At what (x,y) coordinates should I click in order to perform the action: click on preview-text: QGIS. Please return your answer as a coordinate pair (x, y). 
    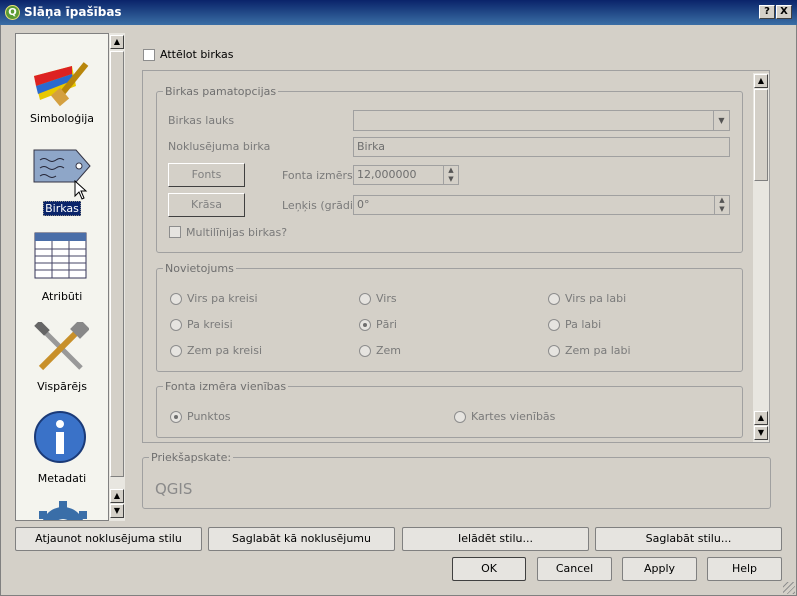
    Looking at the image, I should click on (174, 489).